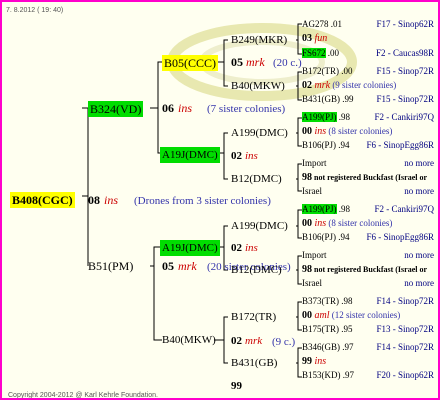 This screenshot has height=400, width=440. What do you see at coordinates (307, 38) in the screenshot?
I see `ancestor-year: 03` at bounding box center [307, 38].